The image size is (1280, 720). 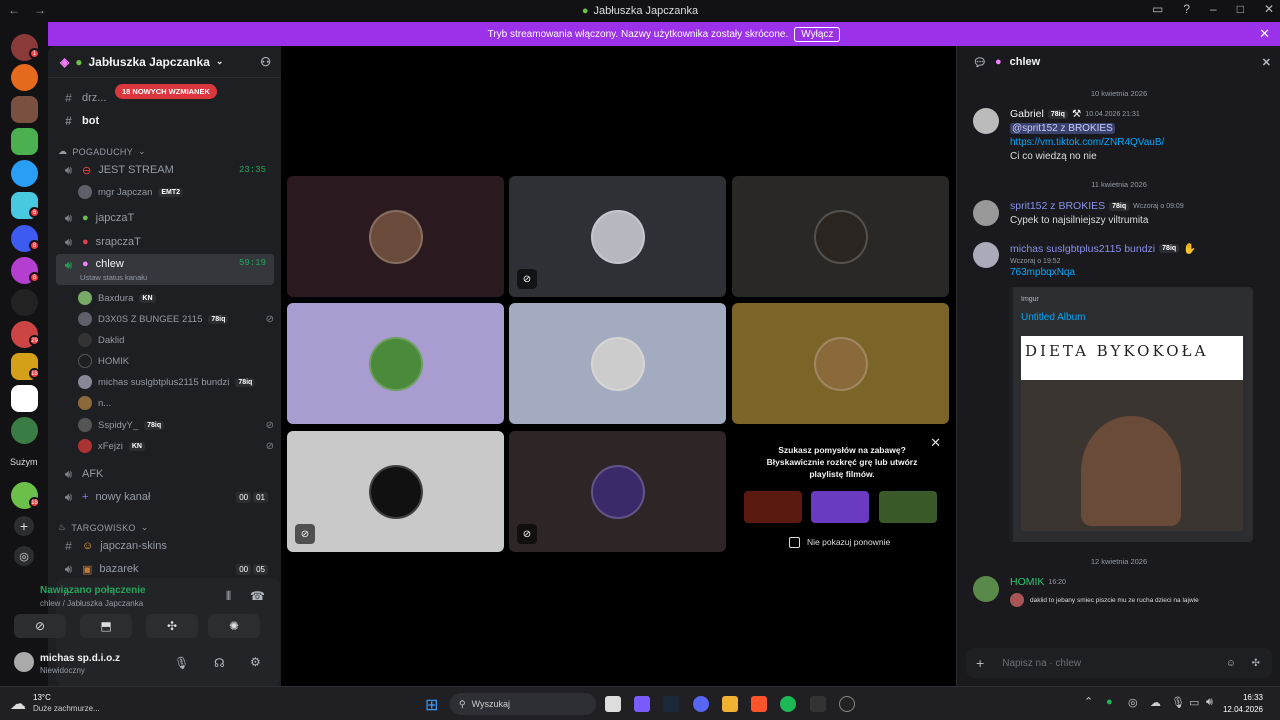 What do you see at coordinates (255, 662) in the screenshot?
I see `settings-gear-icon: ⚙` at bounding box center [255, 662].